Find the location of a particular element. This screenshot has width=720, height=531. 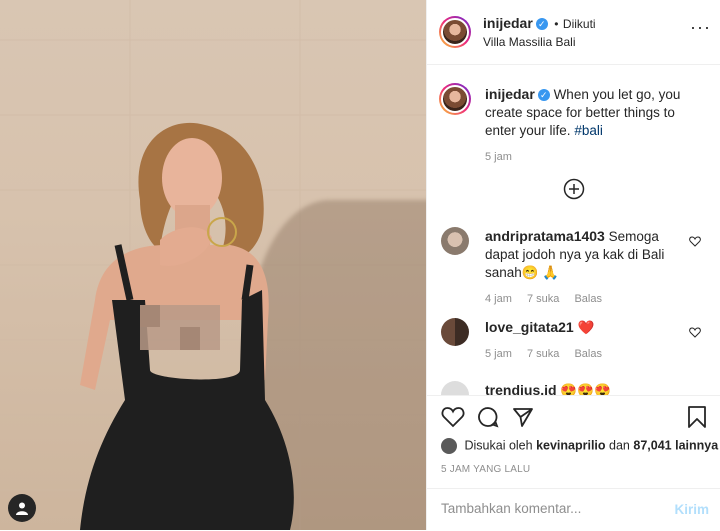

liker-avatar is located at coordinates (449, 446).